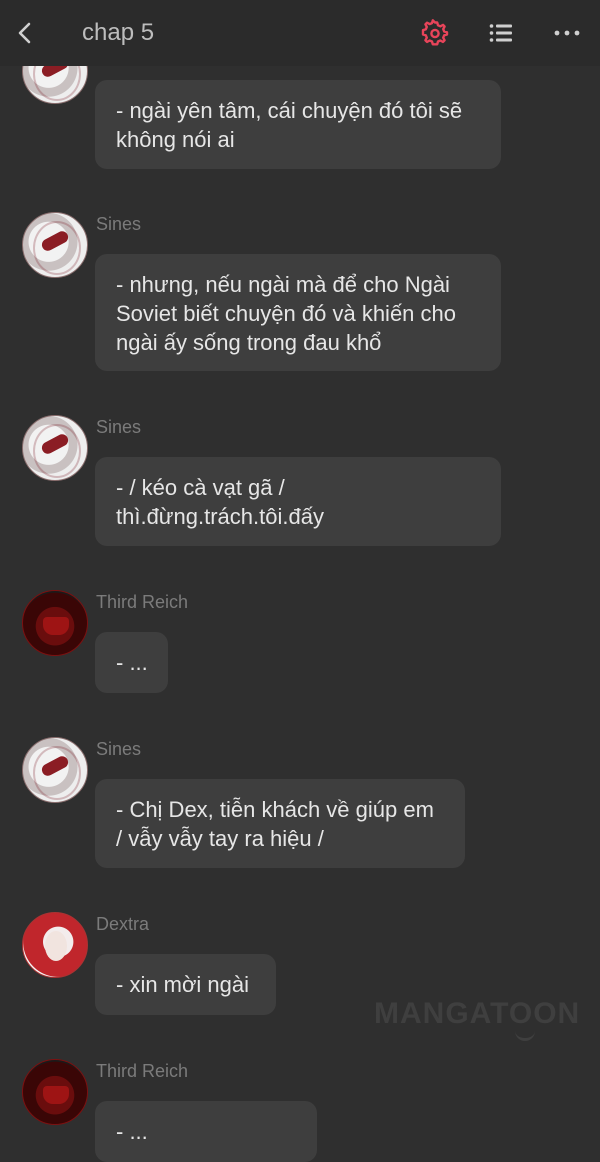 Image resolution: width=600 pixels, height=1162 pixels. What do you see at coordinates (220, 838) in the screenshot?
I see `message-text: / vẫy vẫy tay ra hiệu /` at bounding box center [220, 838].